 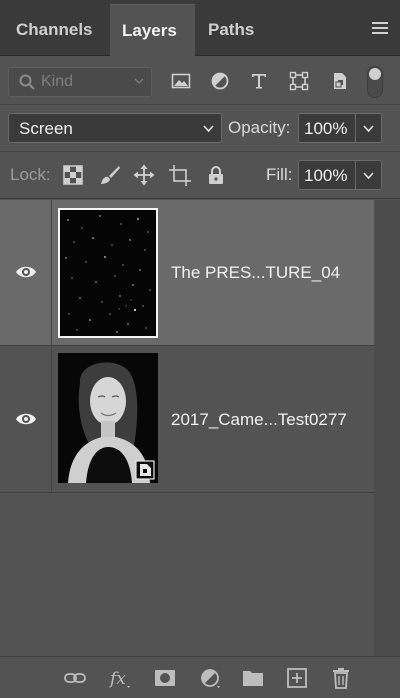 What do you see at coordinates (253, 678) in the screenshot?
I see `new-group-icon` at bounding box center [253, 678].